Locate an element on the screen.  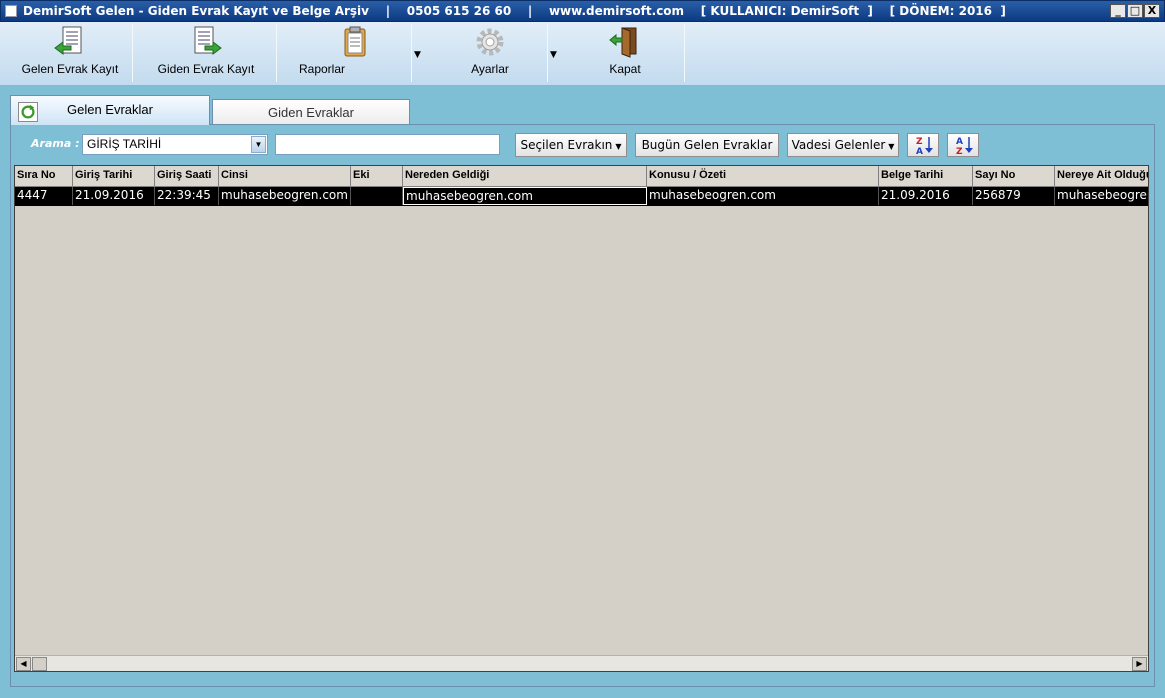
column-header: Konusu / Özeti is located at coordinates (763, 176).